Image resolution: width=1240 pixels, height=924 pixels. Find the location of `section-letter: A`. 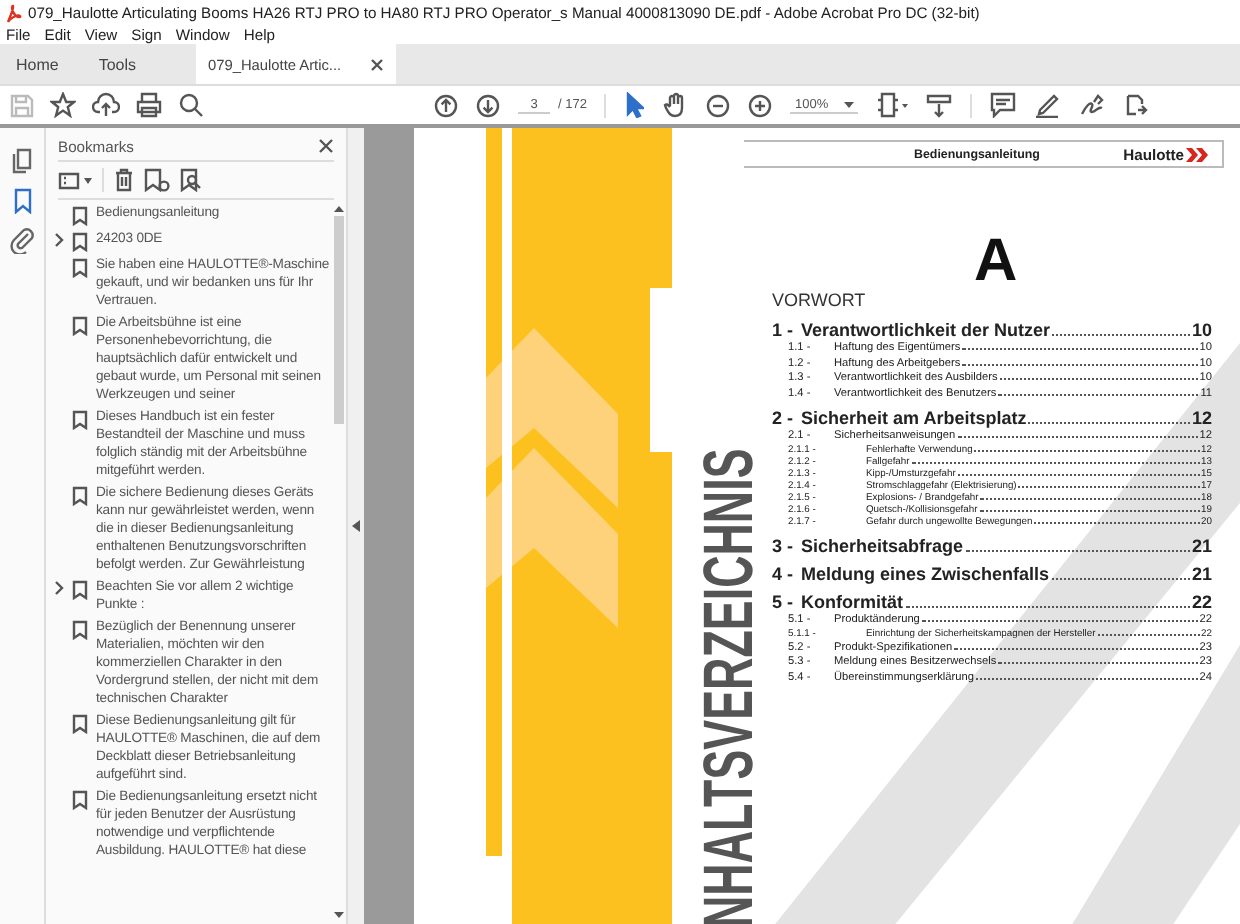

section-letter: A is located at coordinates (996, 262).